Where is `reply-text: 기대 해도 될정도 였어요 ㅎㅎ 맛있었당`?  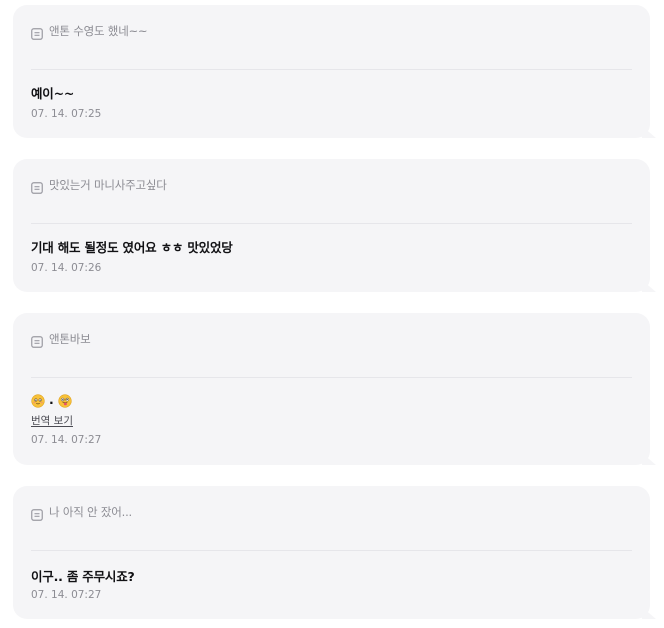 reply-text: 기대 해도 될정도 였어요 ㅎㅎ 맛있었당 is located at coordinates (132, 247).